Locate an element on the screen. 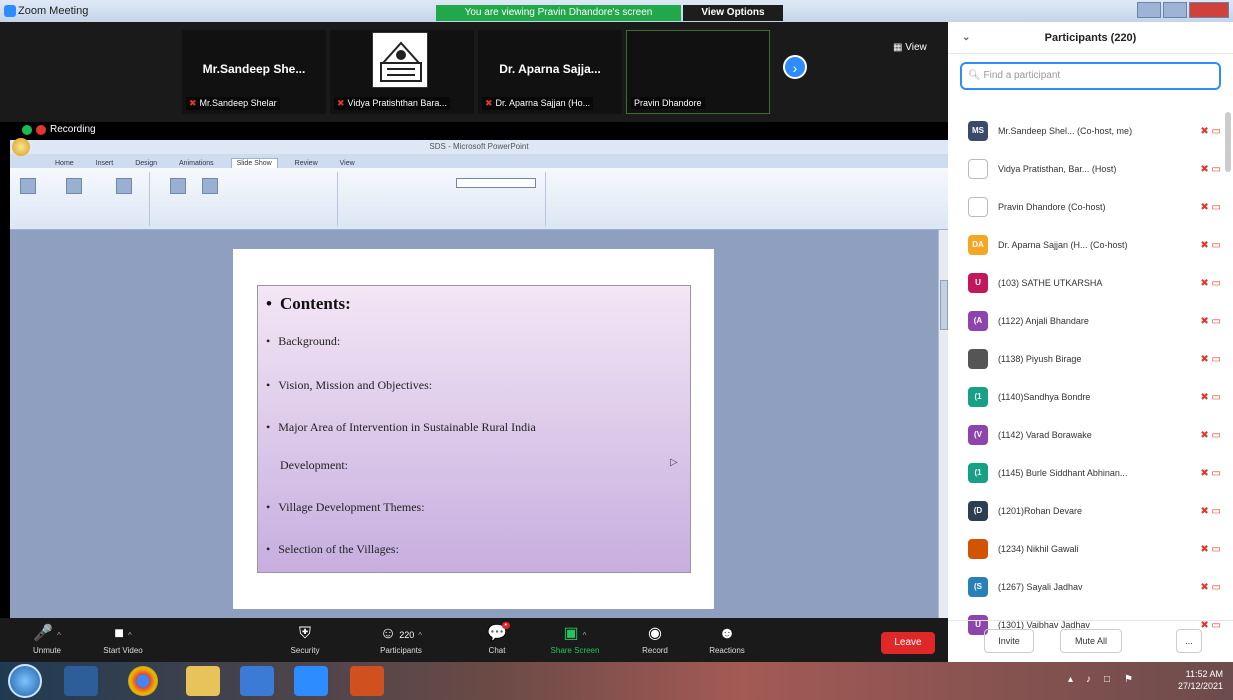  close-button is located at coordinates (1209, 10).